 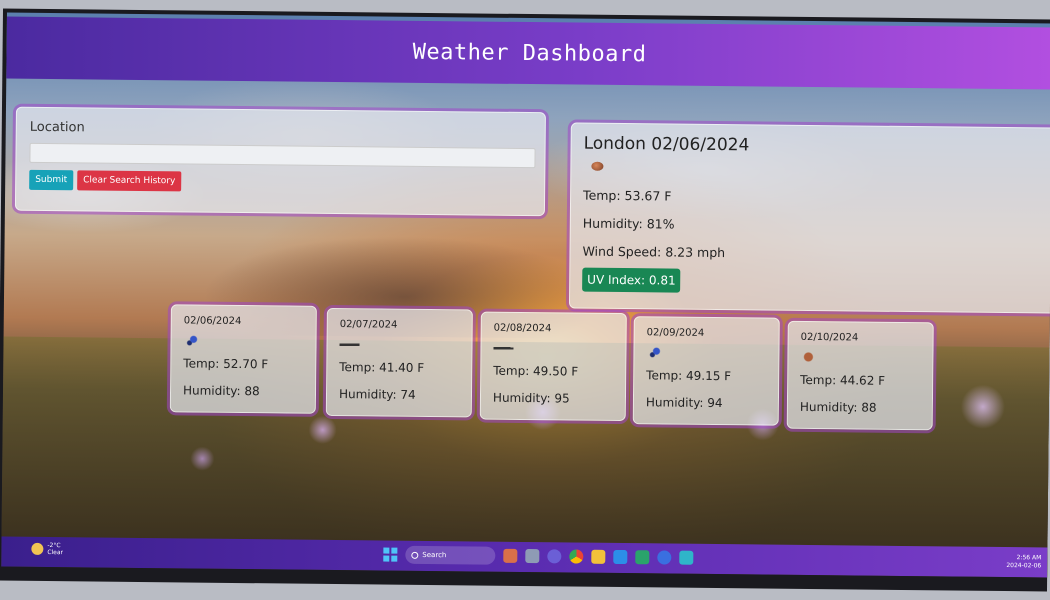 I want to click on file-explorer-icon, so click(x=598, y=556).